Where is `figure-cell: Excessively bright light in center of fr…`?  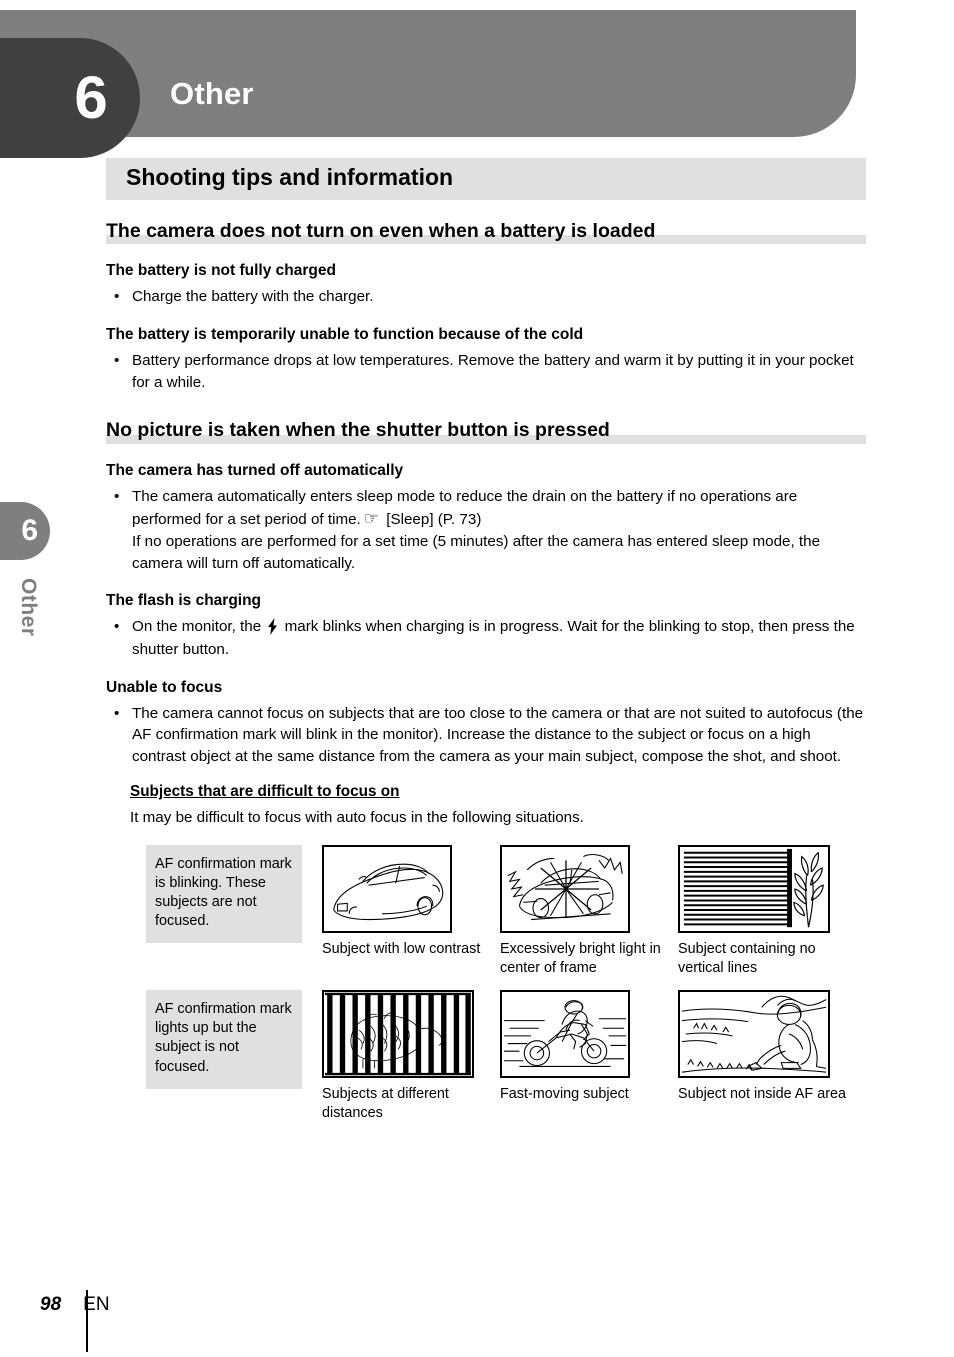
figure-cell: Excessively bright light in center of fr… is located at coordinates (589, 911).